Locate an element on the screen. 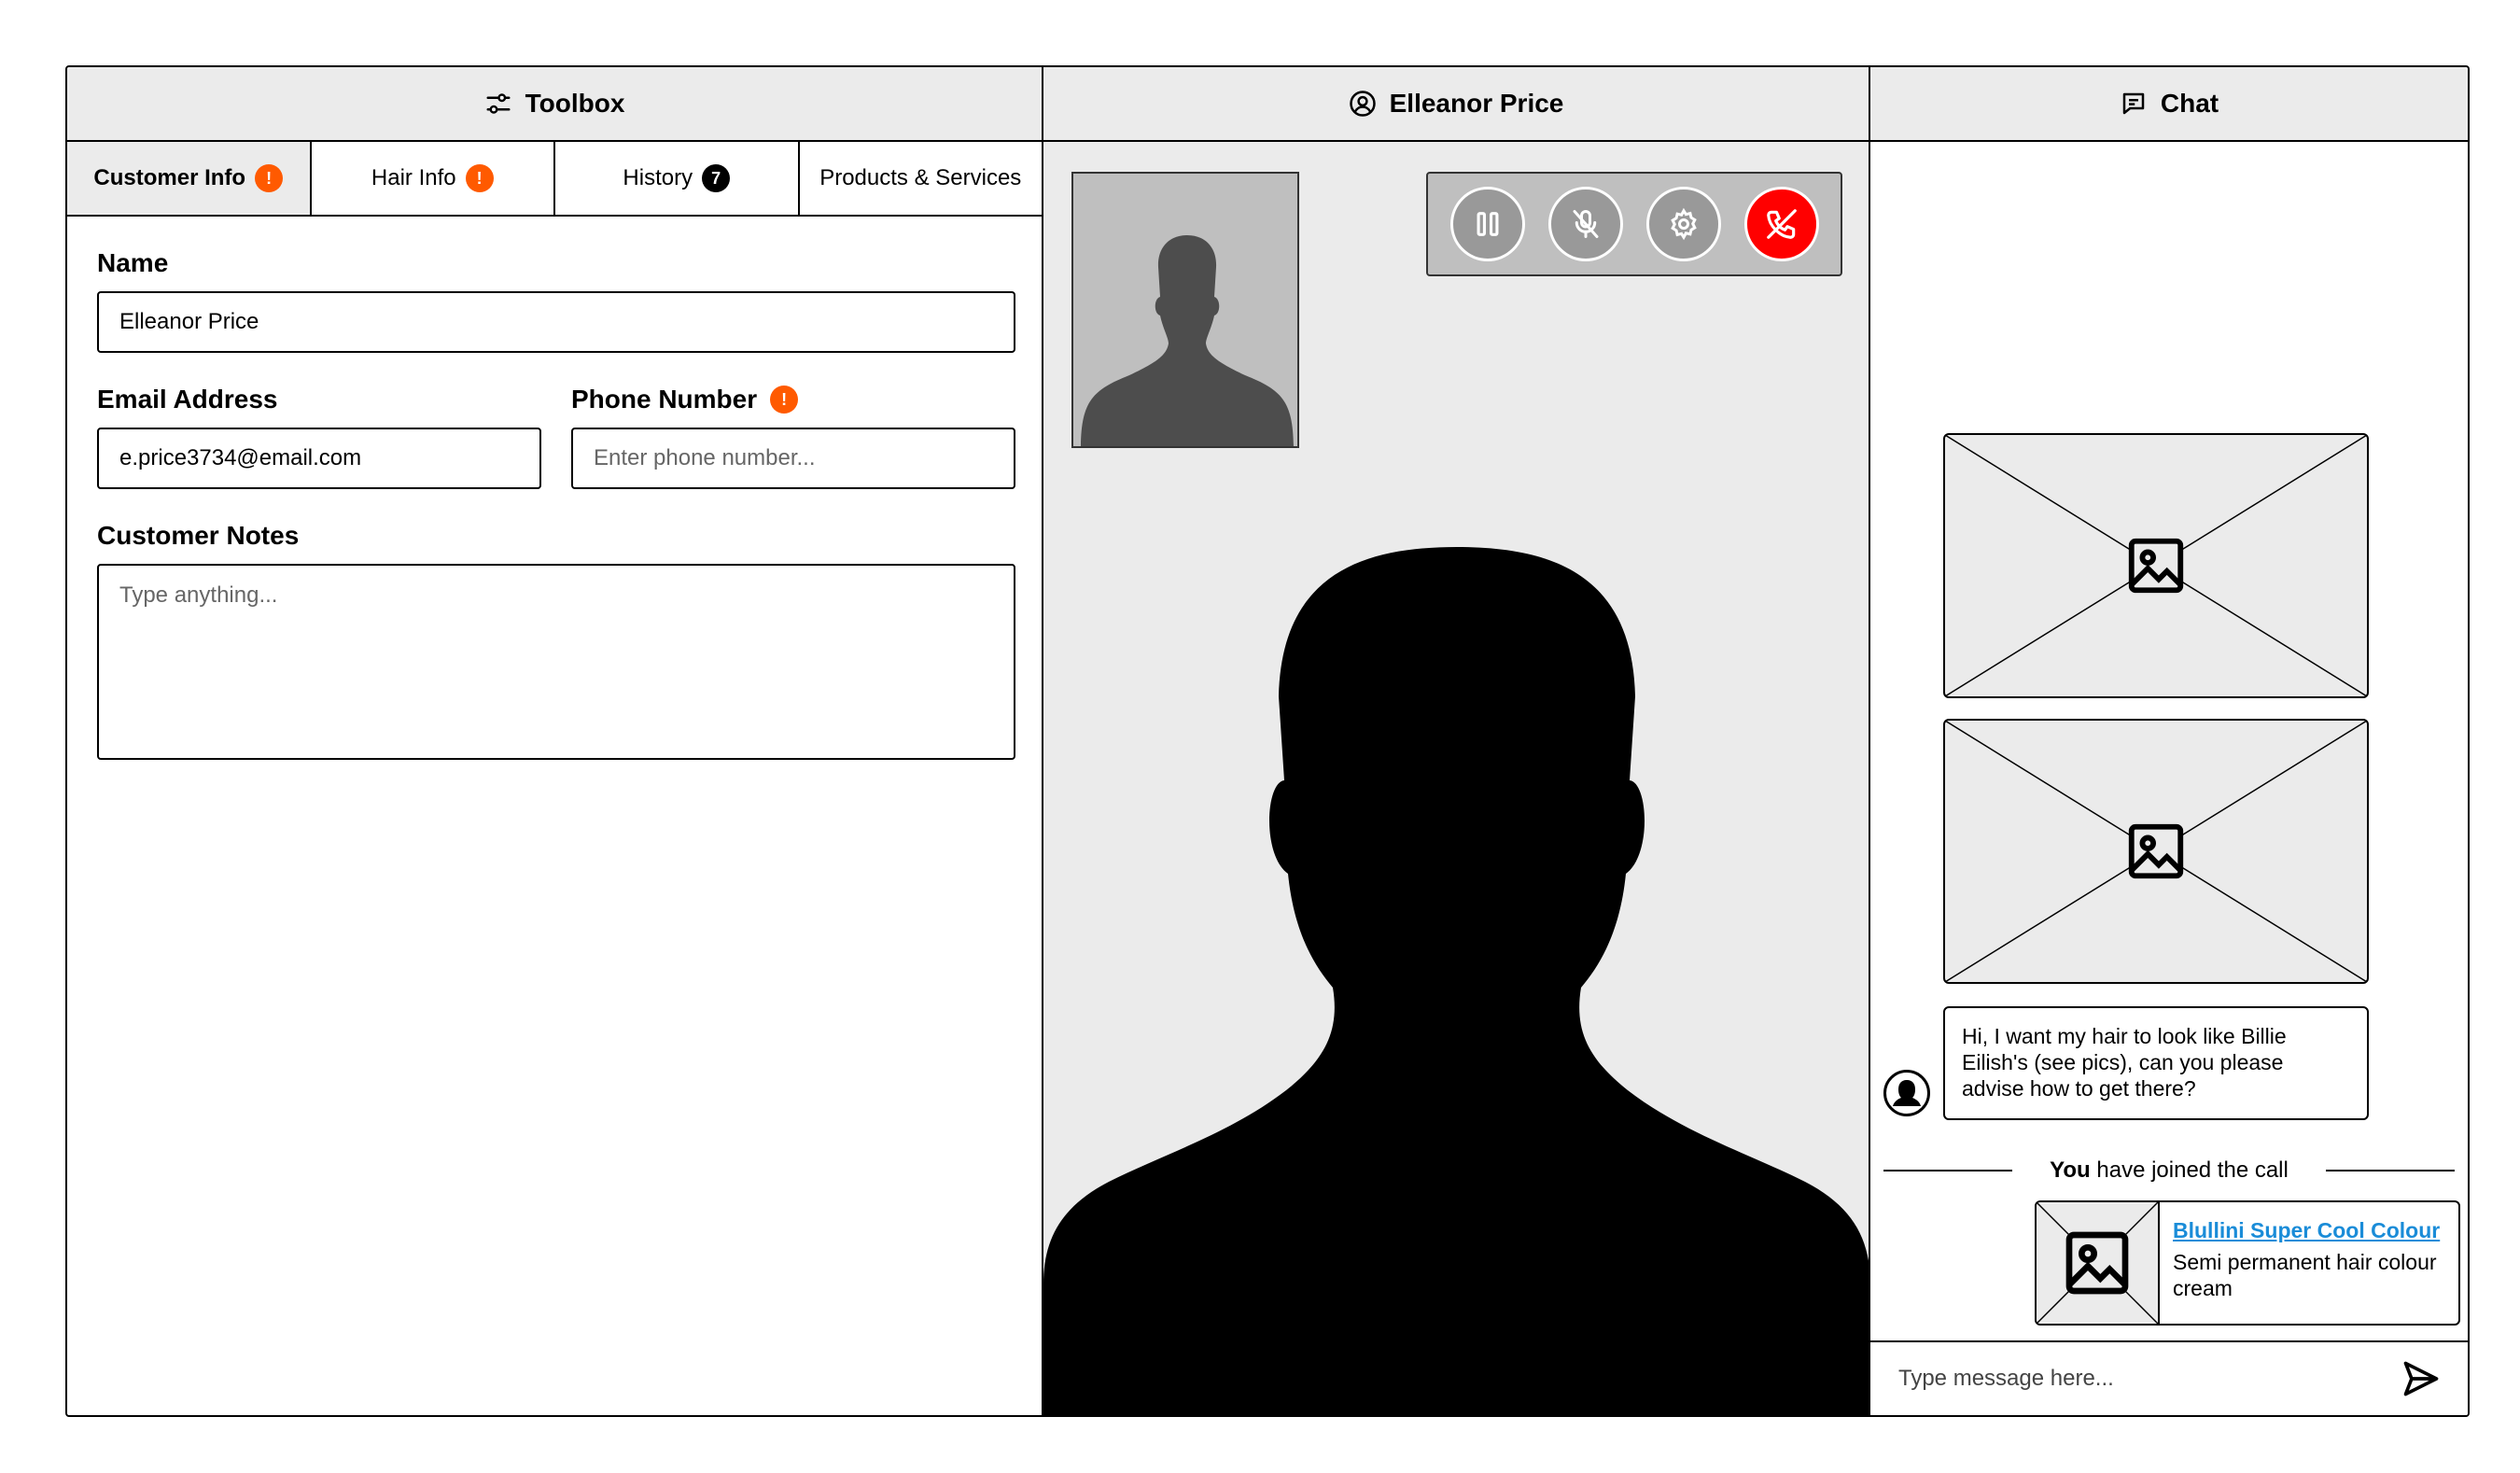  tab-hair-info: Hair Info ! is located at coordinates (433, 178).